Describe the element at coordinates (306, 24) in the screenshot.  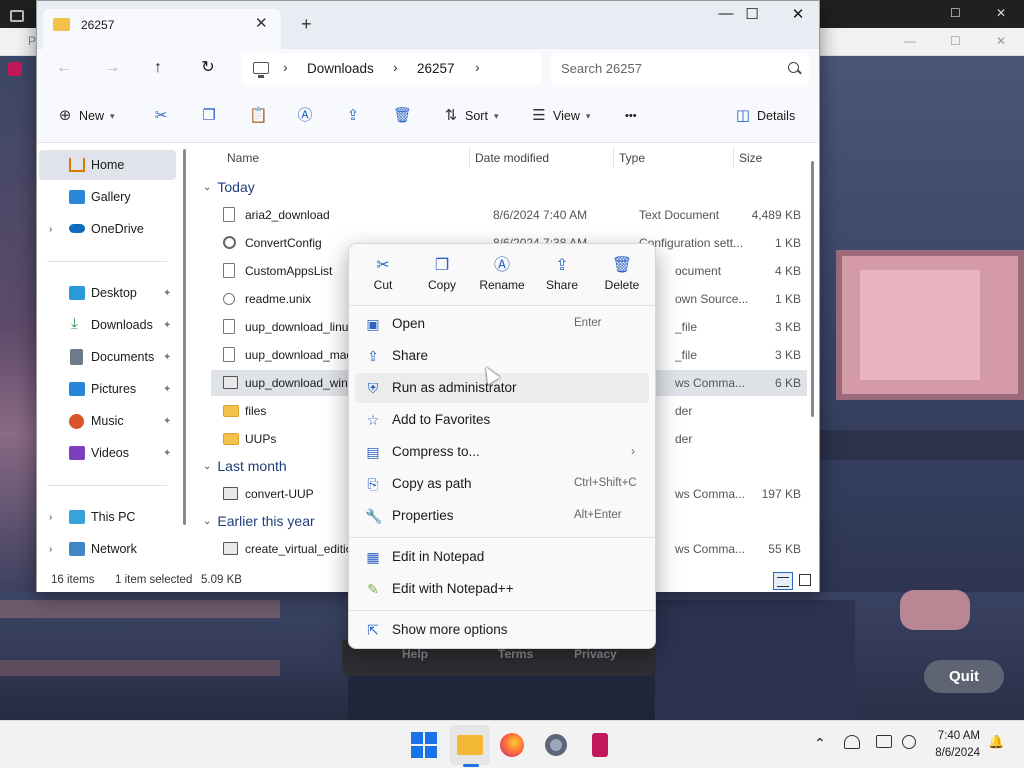
I see `new-tab-button: +` at that location.